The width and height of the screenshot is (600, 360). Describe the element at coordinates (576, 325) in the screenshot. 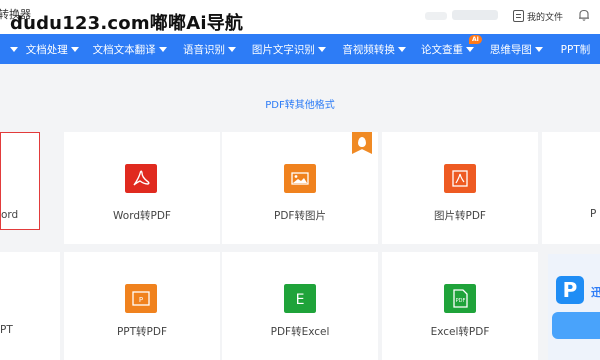

I see `promo-button` at that location.